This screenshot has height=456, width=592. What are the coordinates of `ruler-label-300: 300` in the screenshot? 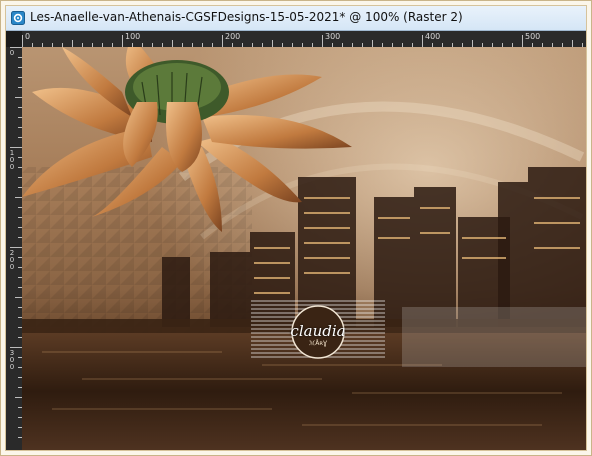 It's located at (333, 36).